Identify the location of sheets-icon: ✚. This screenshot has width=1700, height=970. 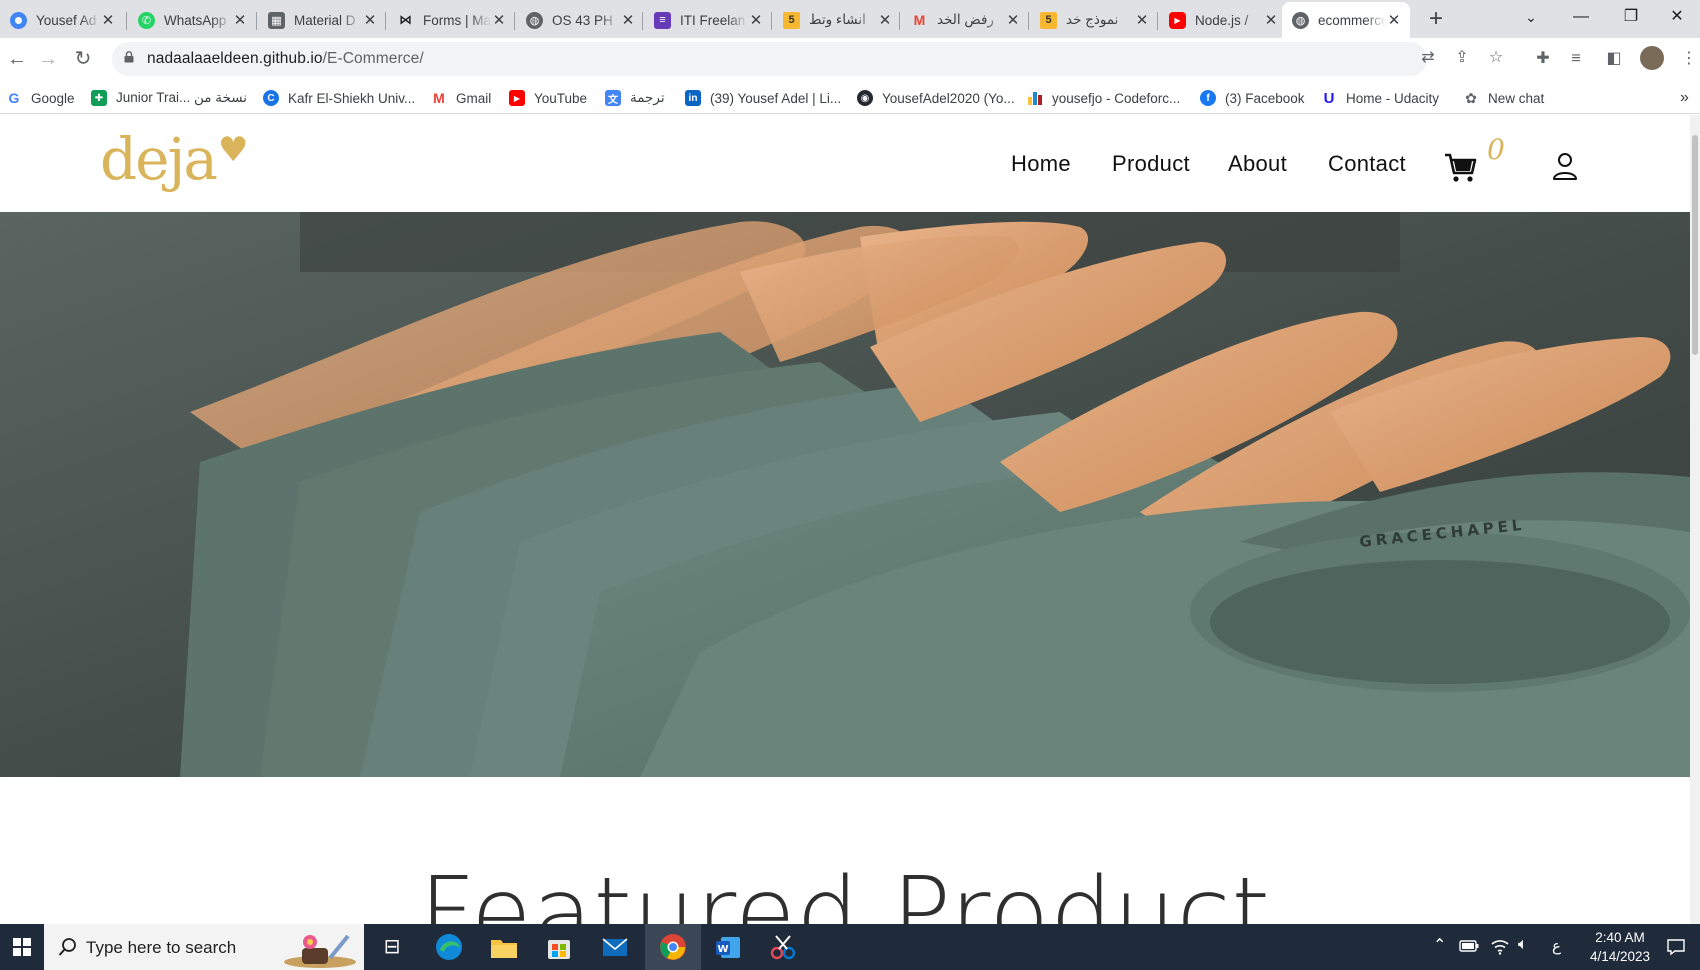
(99, 98).